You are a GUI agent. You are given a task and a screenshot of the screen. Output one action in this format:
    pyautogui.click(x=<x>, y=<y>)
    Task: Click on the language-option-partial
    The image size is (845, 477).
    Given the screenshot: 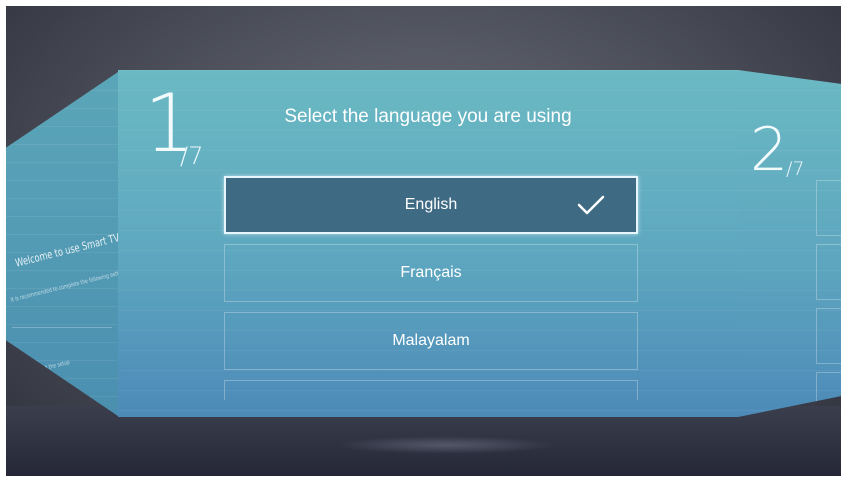 What is the action you would take?
    pyautogui.click(x=431, y=390)
    